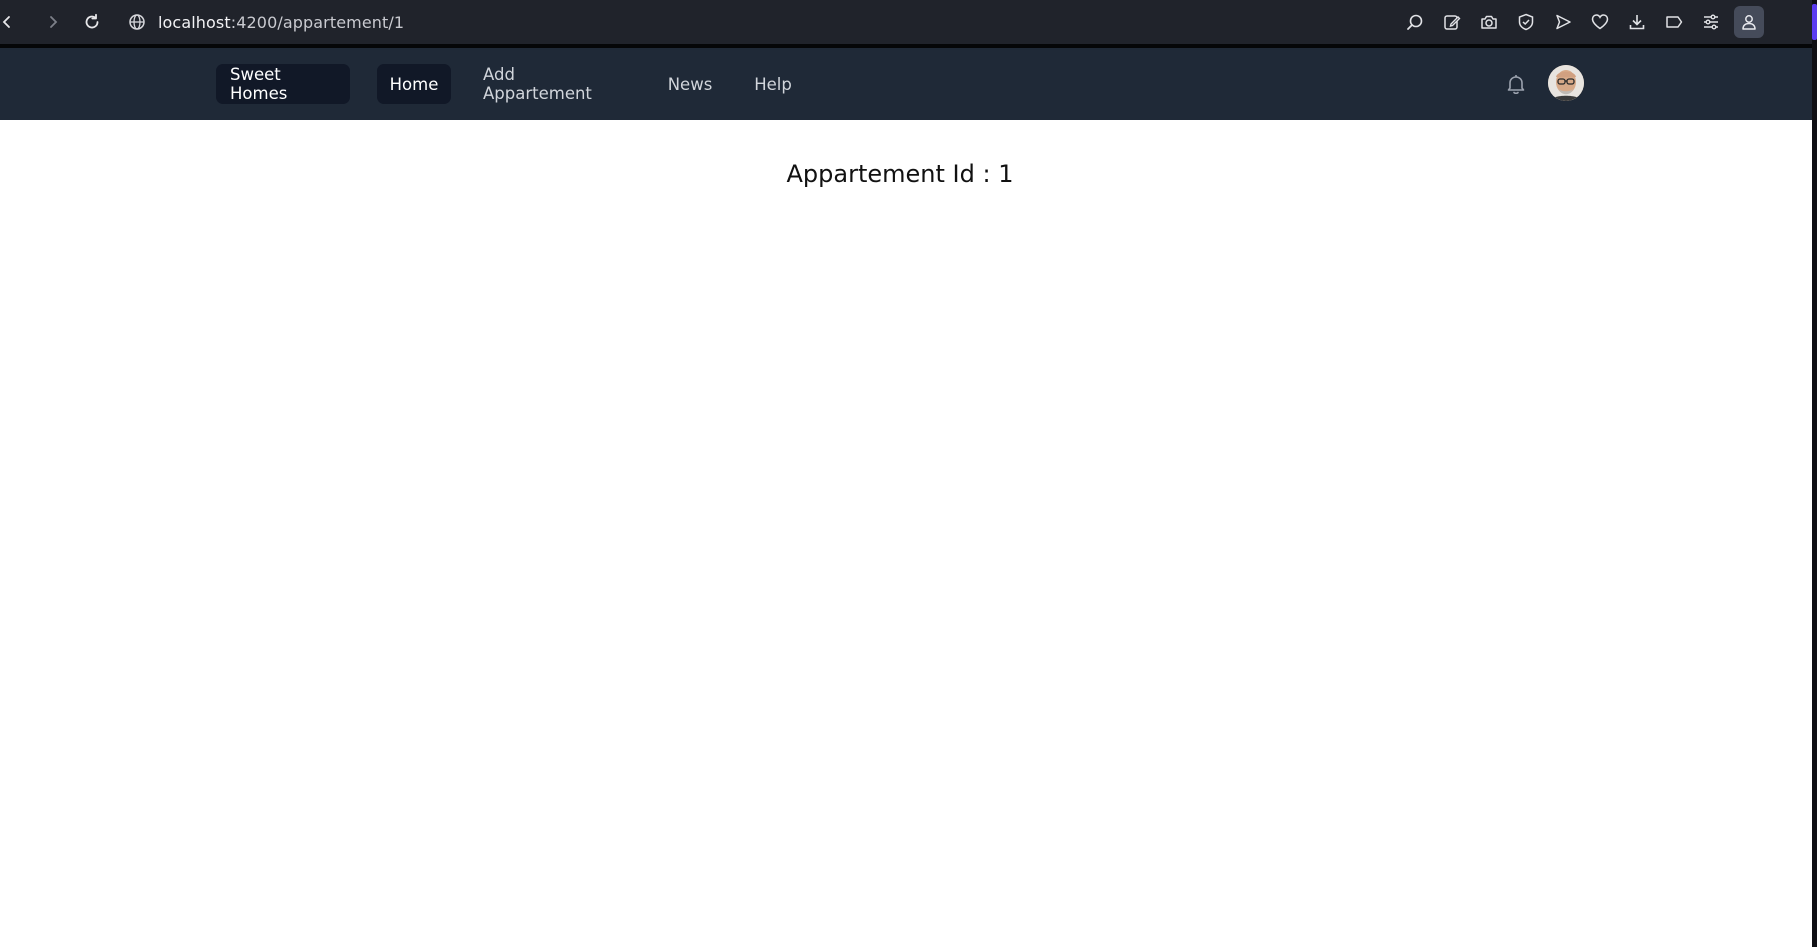 This screenshot has height=947, width=1817. I want to click on avatar-image, so click(1566, 83).